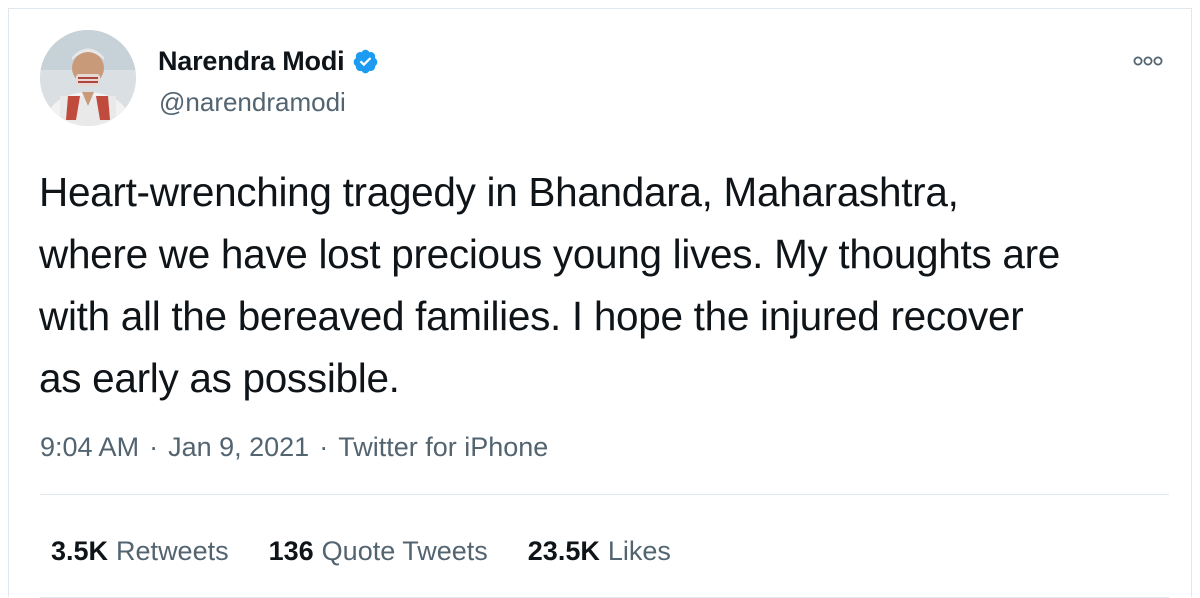 This screenshot has width=1200, height=598. I want to click on verified-badge-icon, so click(365, 61).